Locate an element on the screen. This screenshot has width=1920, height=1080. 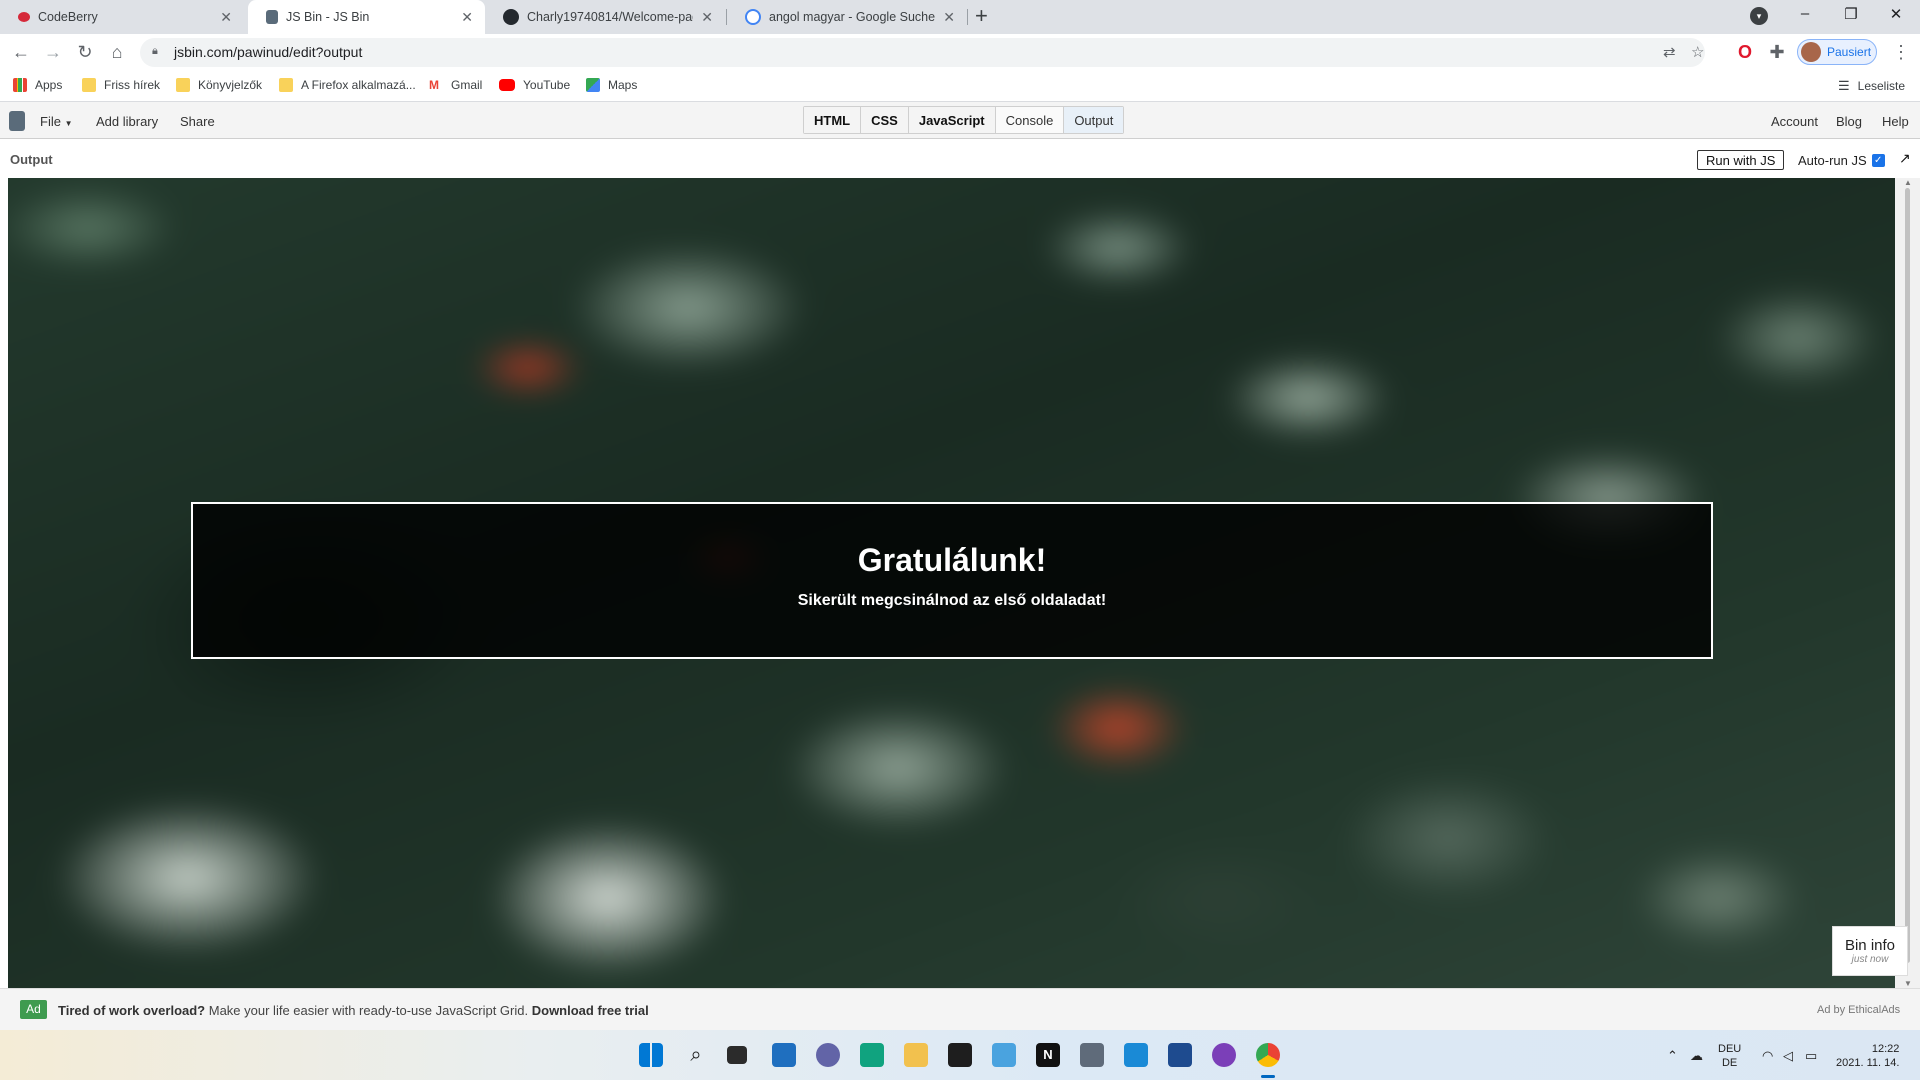
wifi-icon: ◠ is located at coordinates (1767, 1056).